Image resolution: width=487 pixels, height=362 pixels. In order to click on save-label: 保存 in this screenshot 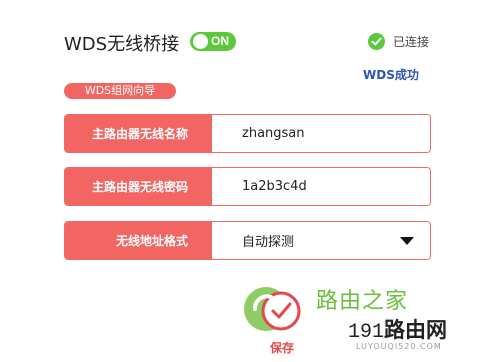, I will do `click(282, 347)`.